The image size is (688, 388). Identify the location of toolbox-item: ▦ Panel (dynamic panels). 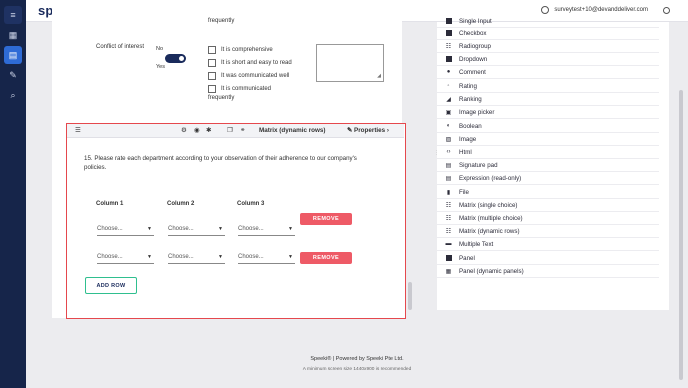
(548, 271).